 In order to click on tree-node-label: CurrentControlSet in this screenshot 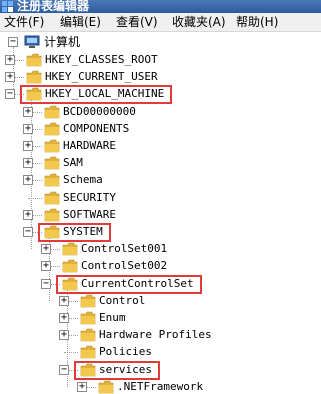, I will do `click(137, 284)`.